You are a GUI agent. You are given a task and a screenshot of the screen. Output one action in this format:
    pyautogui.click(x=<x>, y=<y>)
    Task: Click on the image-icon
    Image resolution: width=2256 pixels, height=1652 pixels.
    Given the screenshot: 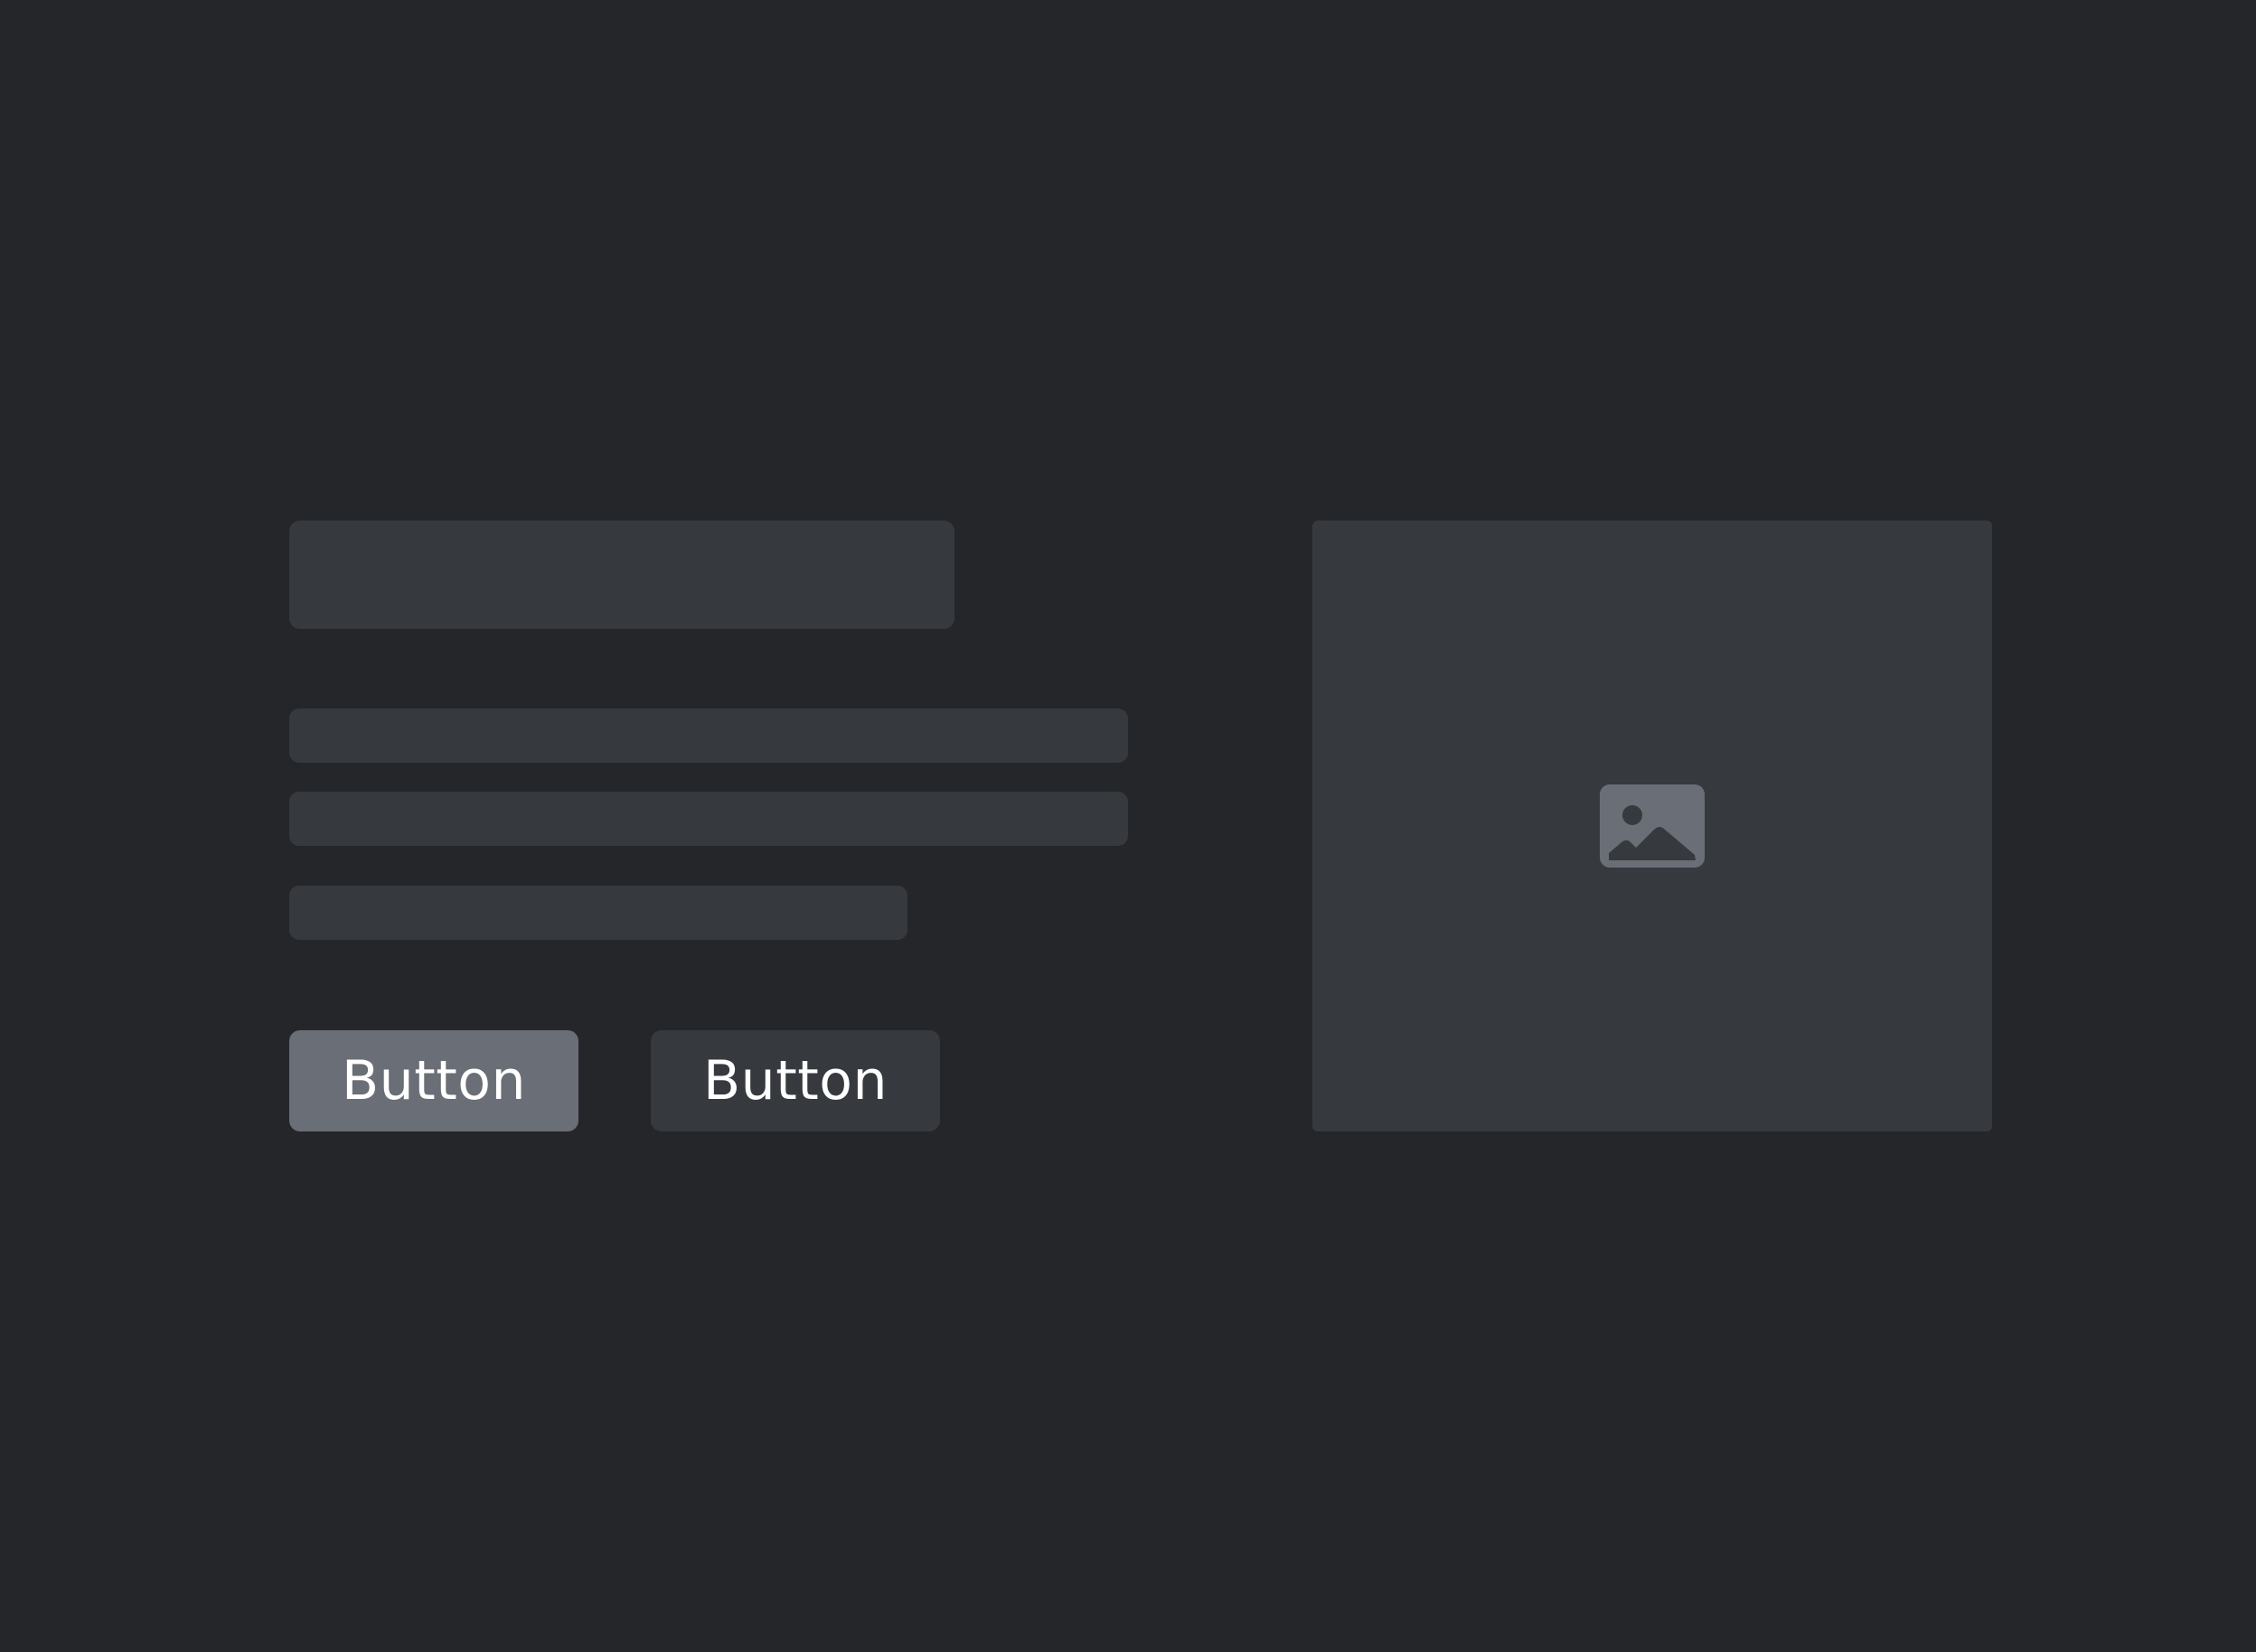 What is the action you would take?
    pyautogui.click(x=1652, y=826)
    